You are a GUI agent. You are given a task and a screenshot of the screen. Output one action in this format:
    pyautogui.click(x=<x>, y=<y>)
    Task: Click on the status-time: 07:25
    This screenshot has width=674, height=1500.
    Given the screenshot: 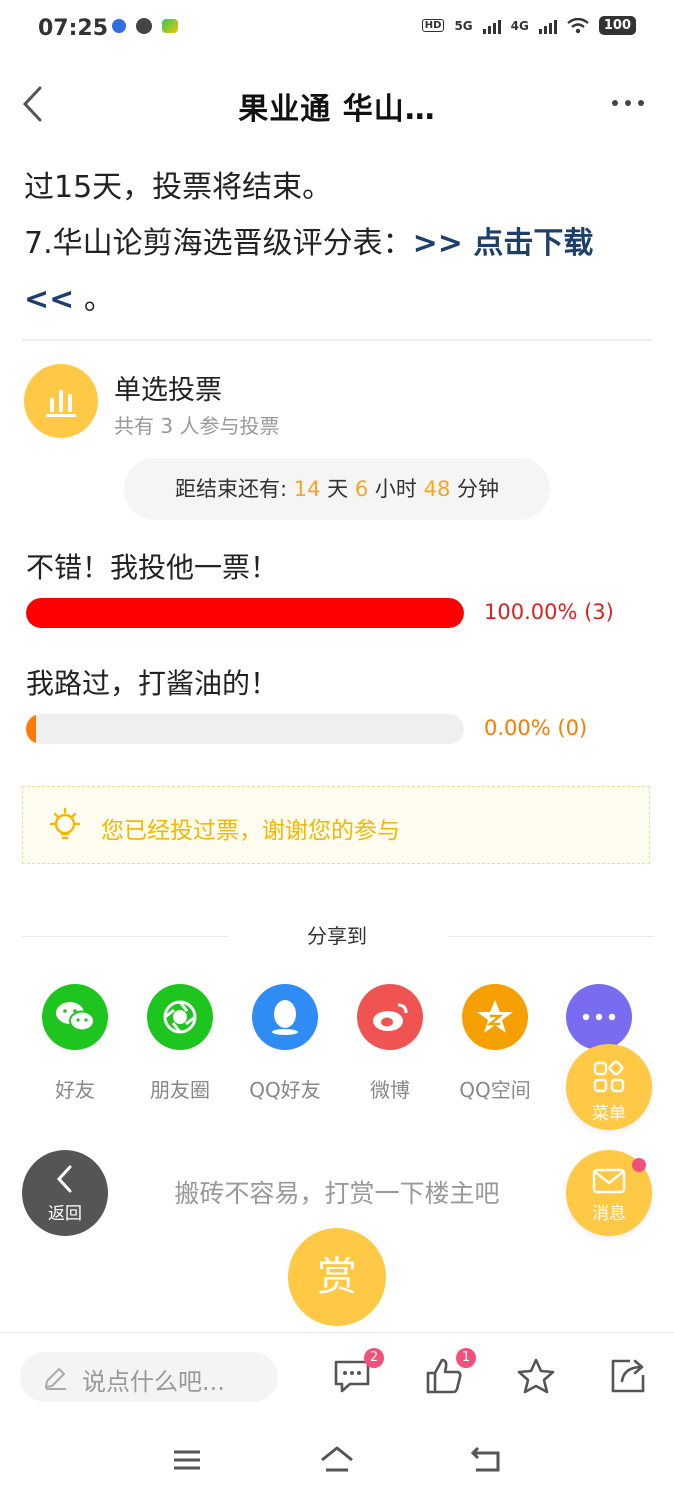 What is the action you would take?
    pyautogui.click(x=73, y=28)
    